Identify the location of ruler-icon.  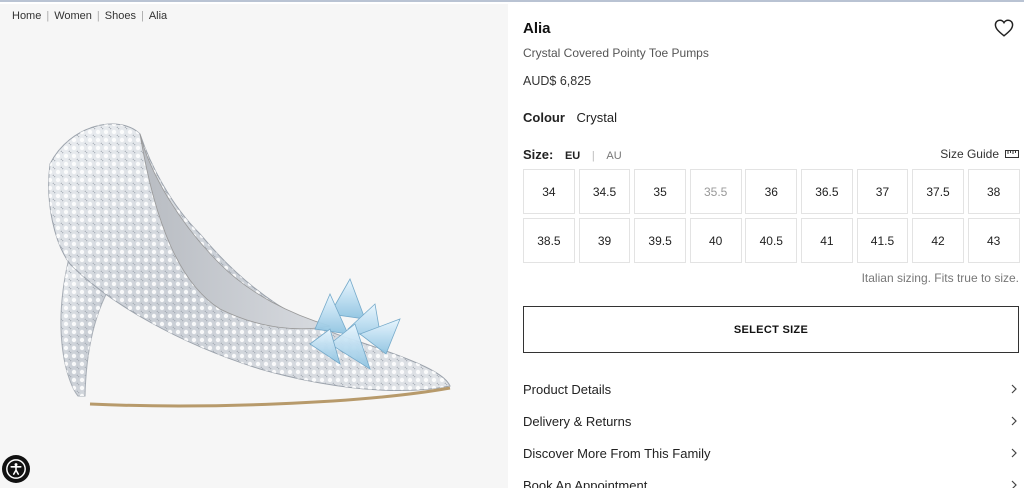
(1012, 154).